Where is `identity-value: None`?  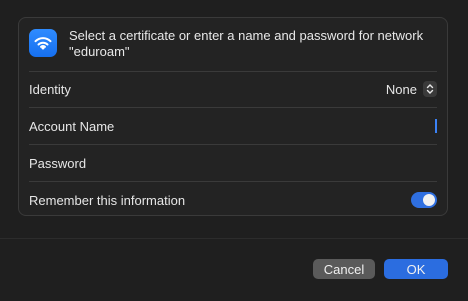
identity-value: None is located at coordinates (401, 89).